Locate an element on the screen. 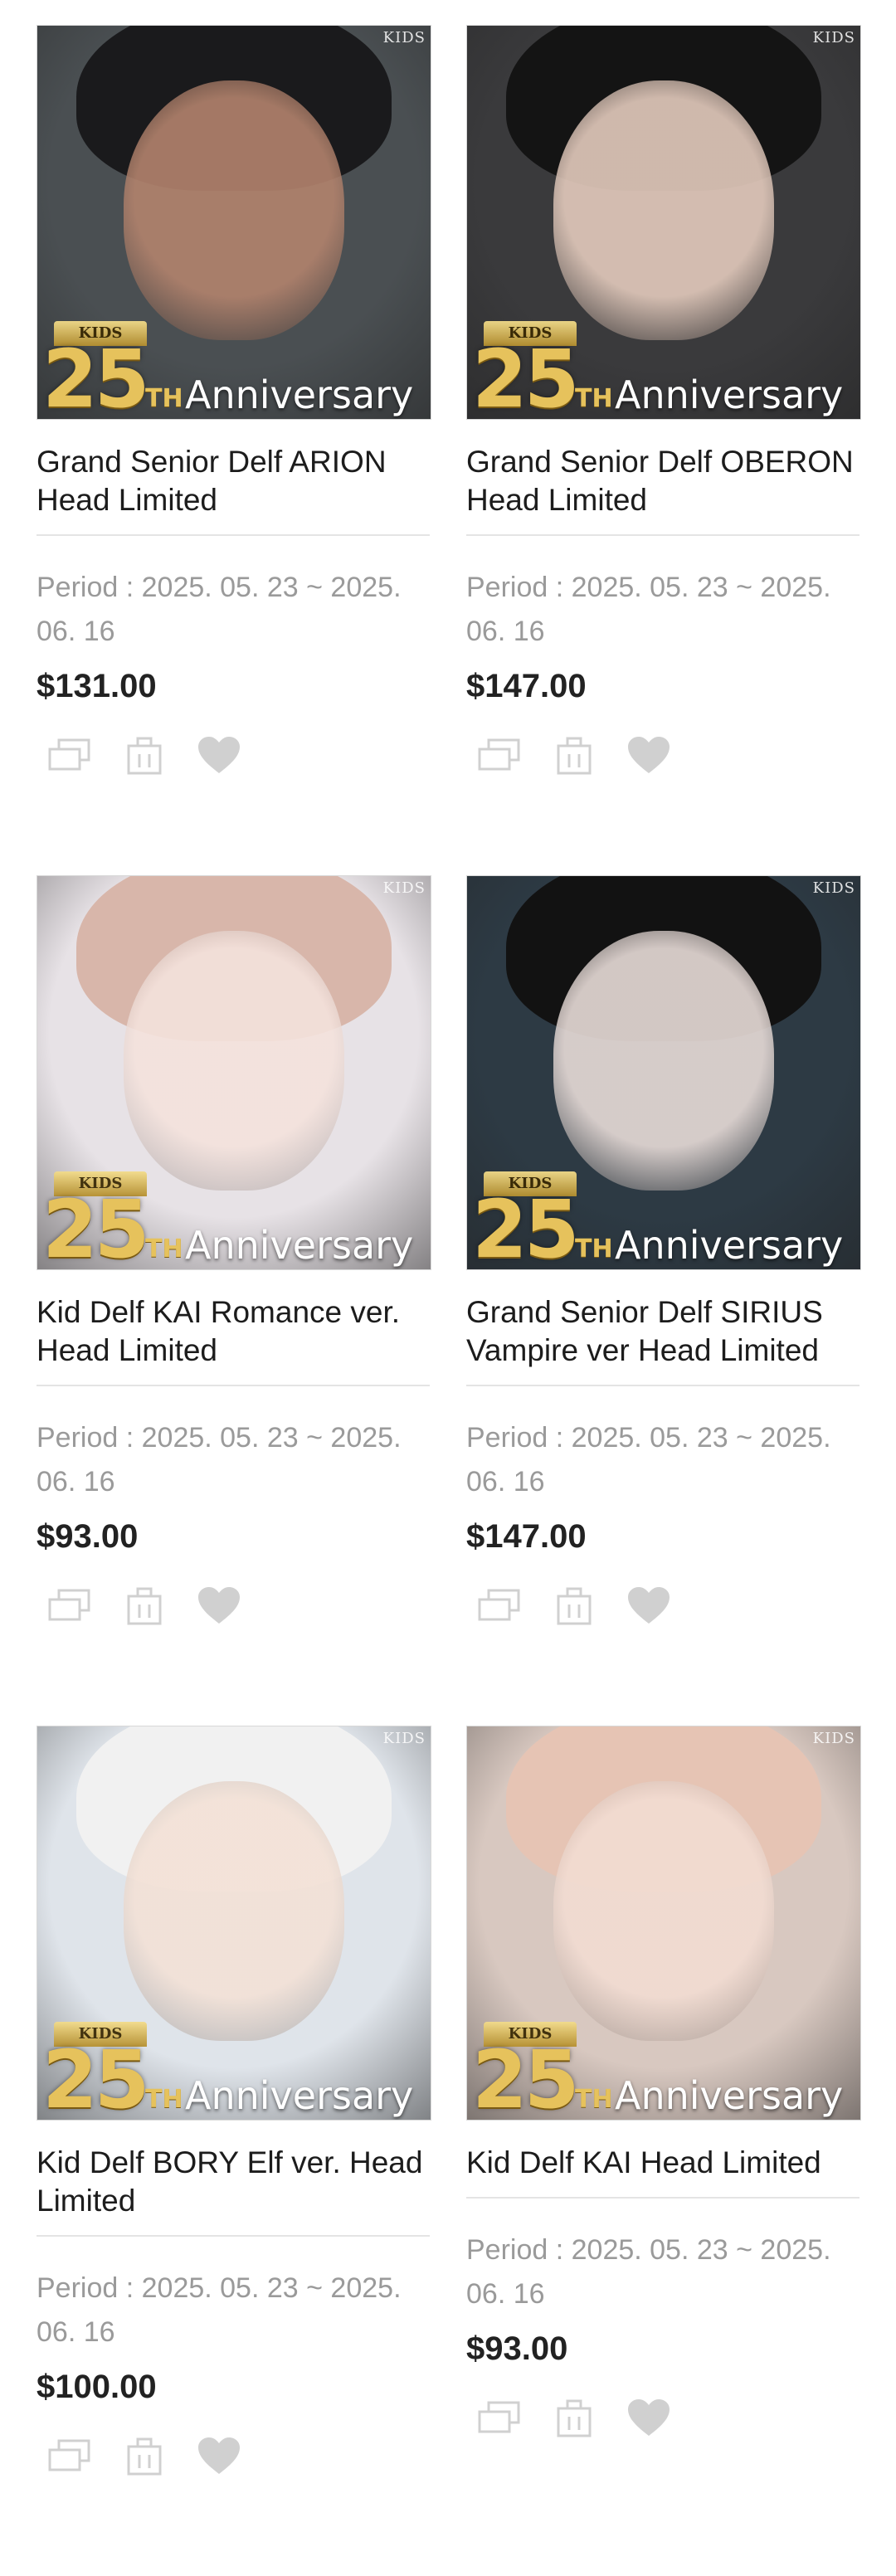 This screenshot has width=896, height=2576. product-title: Kid Delf KAI Romance ver. Head Limited is located at coordinates (234, 1331).